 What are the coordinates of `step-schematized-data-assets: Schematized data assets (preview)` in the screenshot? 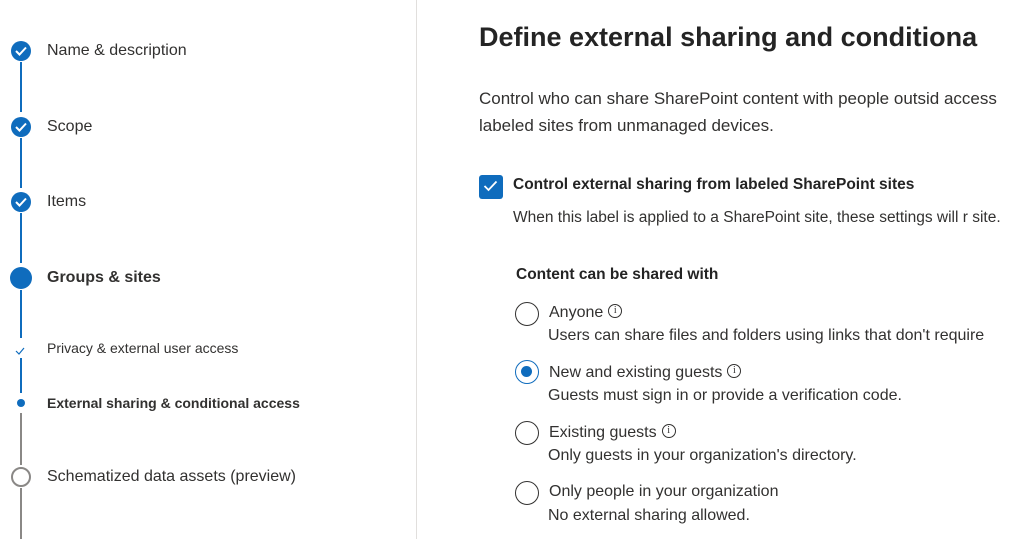 It's located at (171, 477).